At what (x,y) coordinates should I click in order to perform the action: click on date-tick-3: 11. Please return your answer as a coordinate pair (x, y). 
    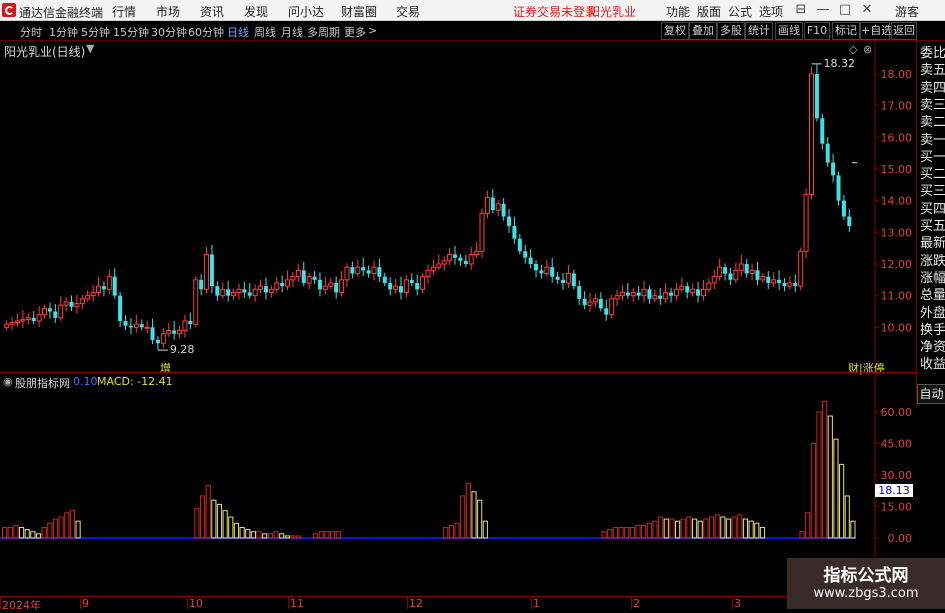
    Looking at the image, I should click on (297, 603).